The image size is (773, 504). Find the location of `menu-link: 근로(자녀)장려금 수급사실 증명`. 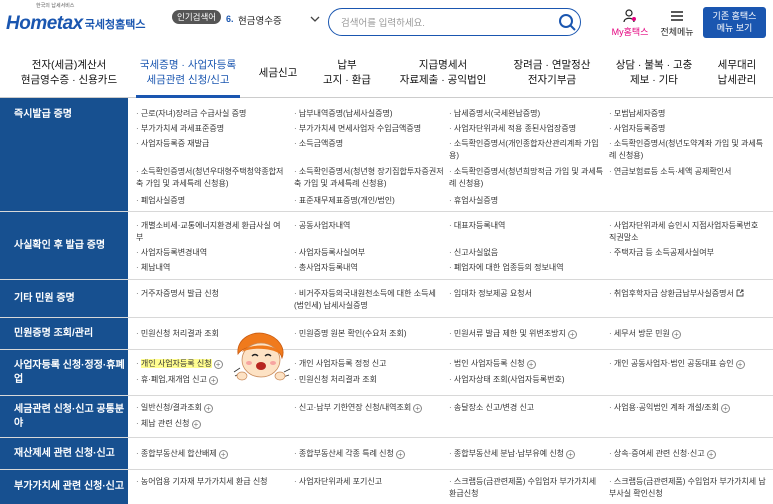

menu-link: 근로(자녀)장려금 수급사실 증명 is located at coordinates (211, 114).